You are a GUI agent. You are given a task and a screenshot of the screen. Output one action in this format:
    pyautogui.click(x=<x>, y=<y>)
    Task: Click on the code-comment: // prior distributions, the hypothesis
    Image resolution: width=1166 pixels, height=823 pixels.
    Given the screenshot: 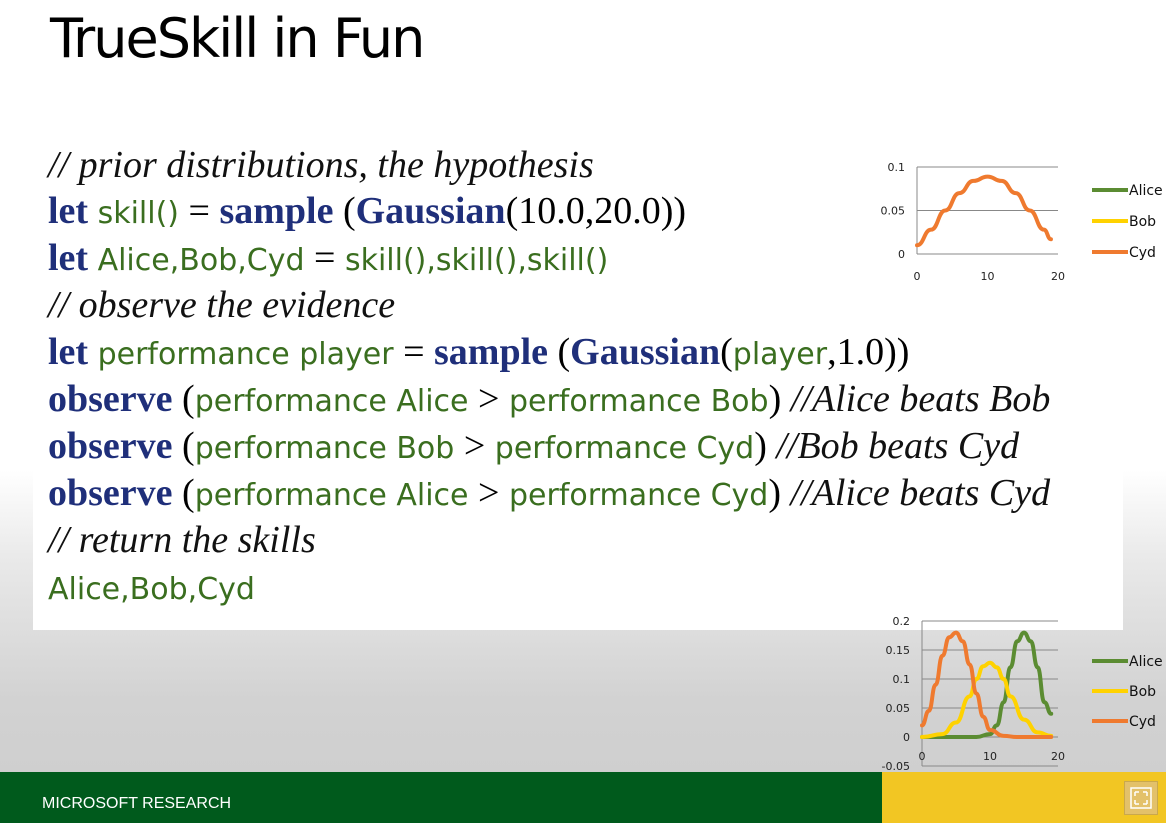 What is the action you would take?
    pyautogui.click(x=321, y=165)
    